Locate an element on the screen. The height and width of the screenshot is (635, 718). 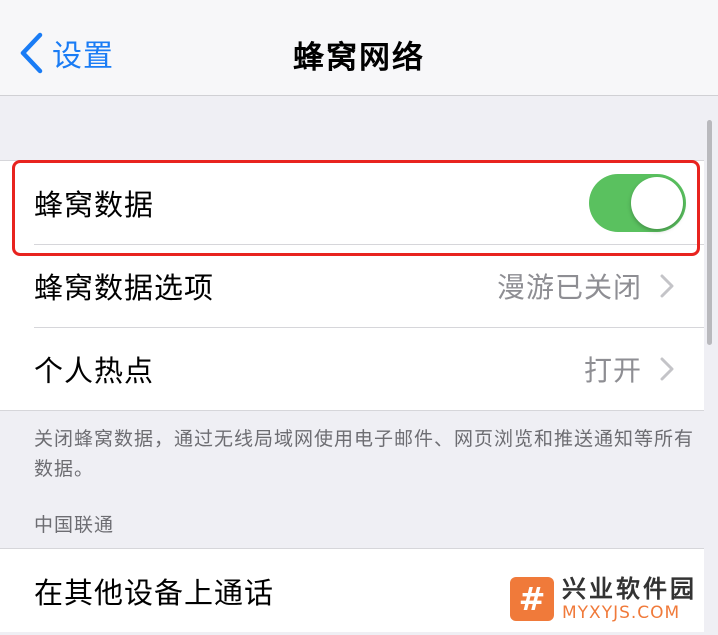
watermark: # 兴业软件园 MYXYJS.COM is located at coordinates (610, 599).